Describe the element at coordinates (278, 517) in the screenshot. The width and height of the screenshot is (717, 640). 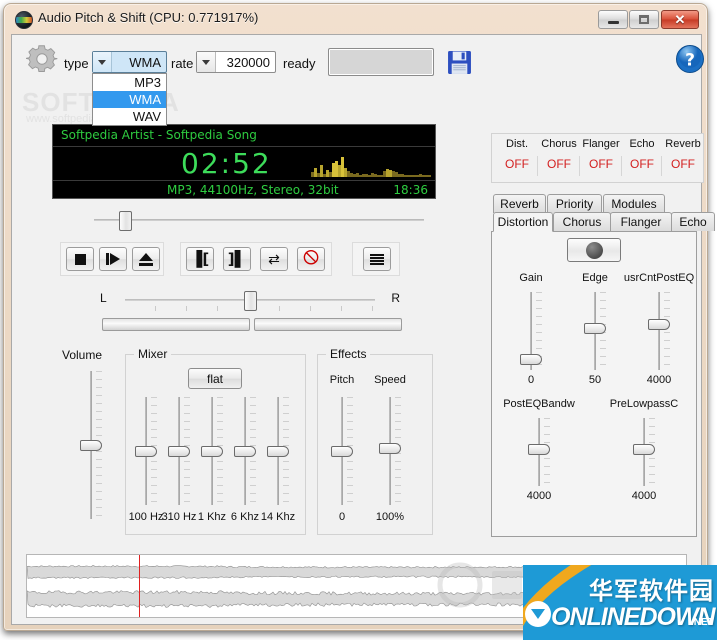
I see `mixer-band-label-4: 14 Khz` at that location.